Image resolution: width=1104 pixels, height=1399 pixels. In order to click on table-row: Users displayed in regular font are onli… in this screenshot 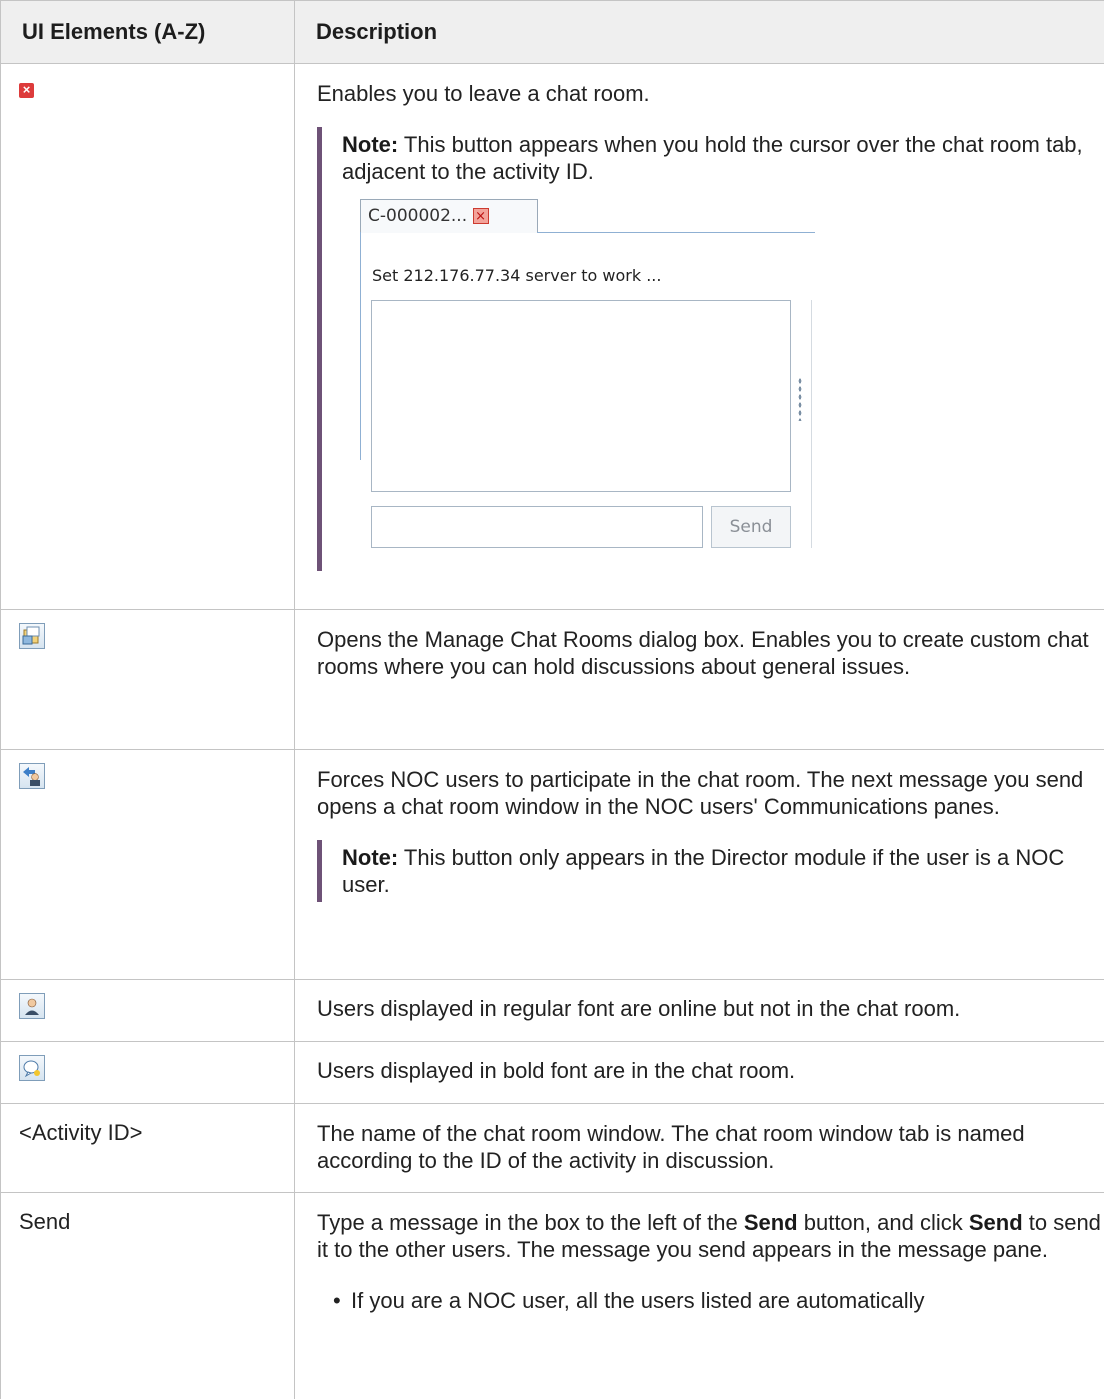, I will do `click(552, 1010)`.